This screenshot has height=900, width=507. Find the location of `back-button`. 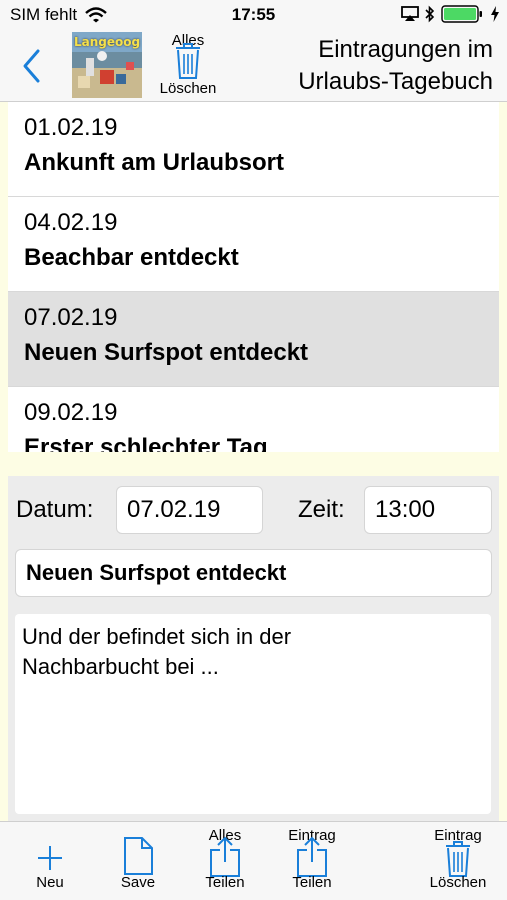

back-button is located at coordinates (33, 66).